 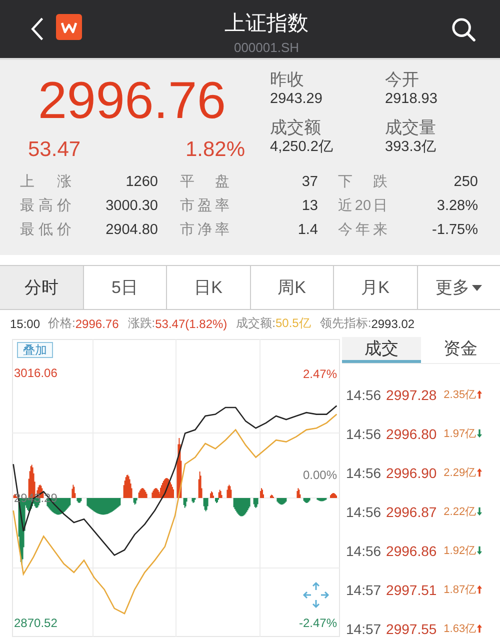 I want to click on stat-value: -1.75%, so click(x=455, y=230).